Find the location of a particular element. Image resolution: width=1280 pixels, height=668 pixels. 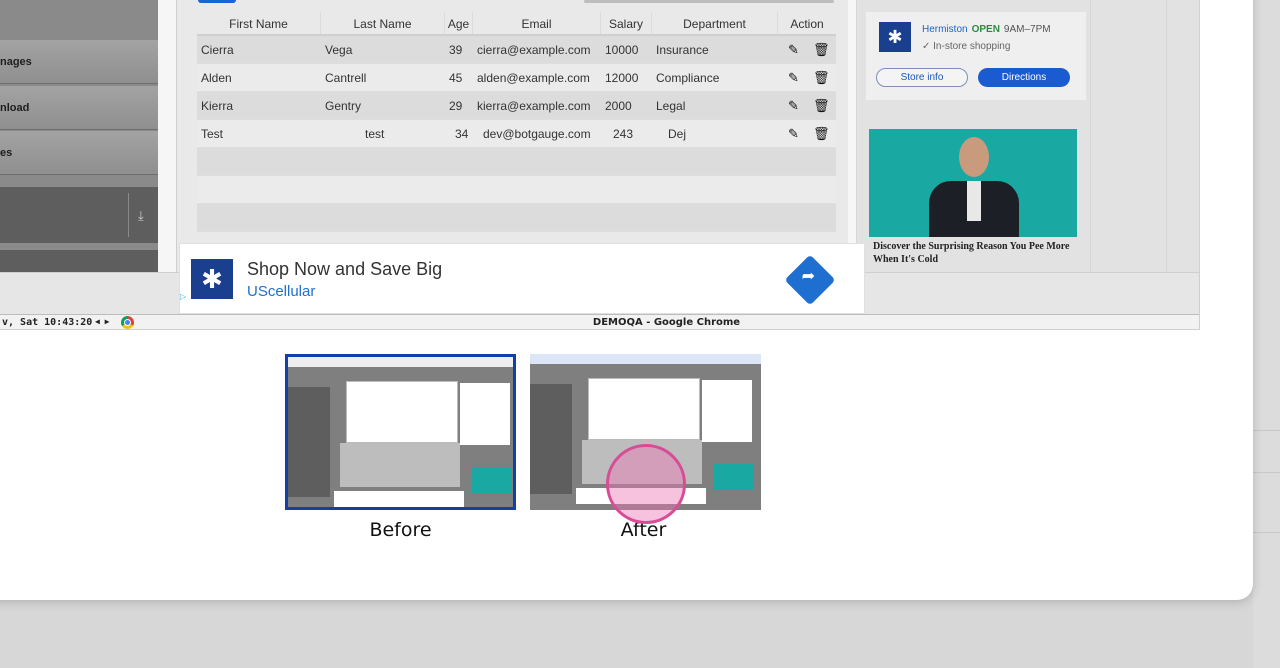

cell-department: Insurance is located at coordinates (682, 49).